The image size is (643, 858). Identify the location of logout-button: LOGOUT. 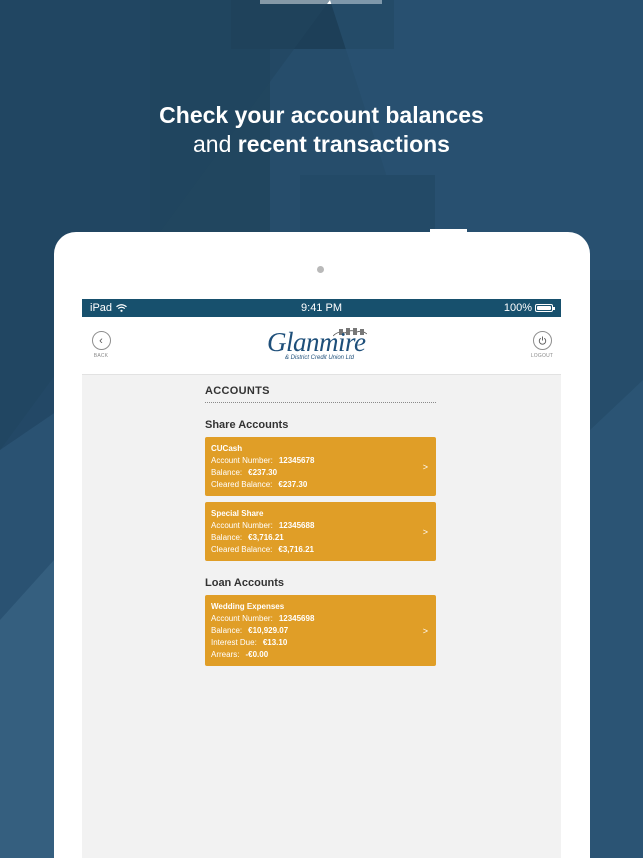
(542, 345).